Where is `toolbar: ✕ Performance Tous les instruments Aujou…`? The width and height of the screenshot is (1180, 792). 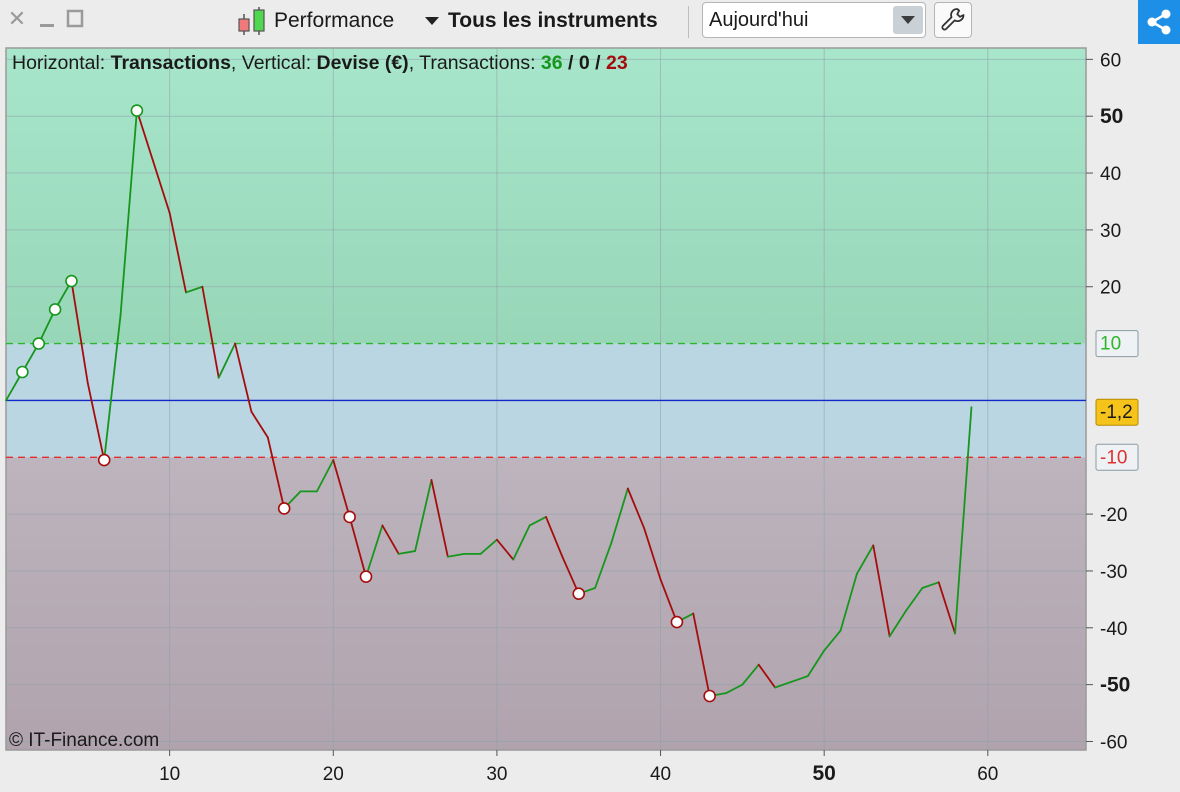
toolbar: ✕ Performance Tous les instruments Aujou… is located at coordinates (590, 23).